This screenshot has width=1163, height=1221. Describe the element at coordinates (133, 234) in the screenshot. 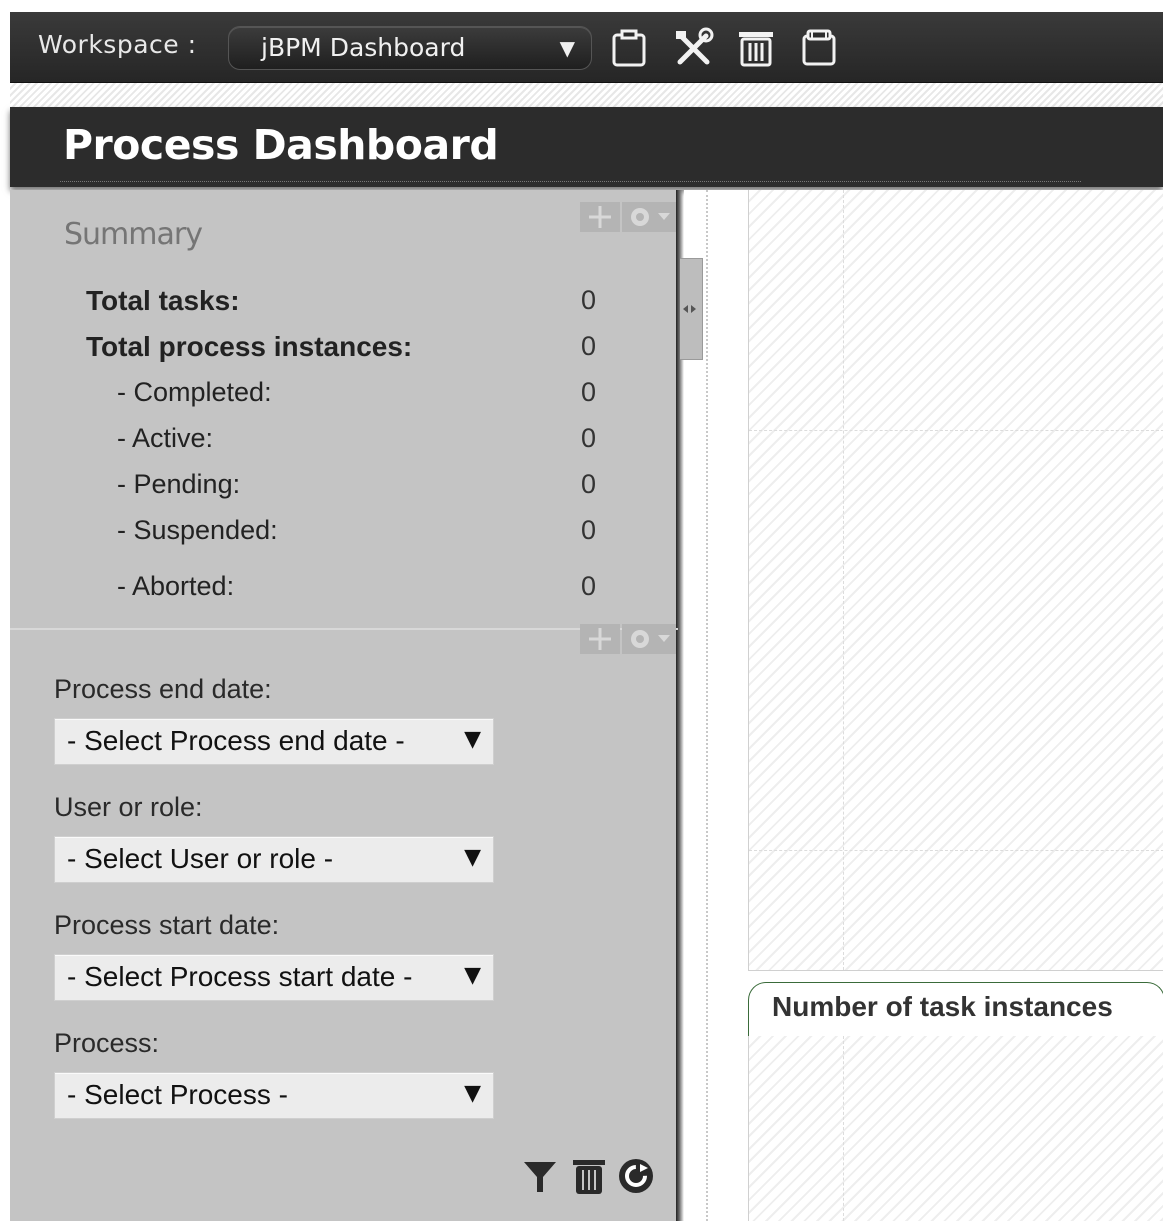

I see `summary-title: Summary` at that location.